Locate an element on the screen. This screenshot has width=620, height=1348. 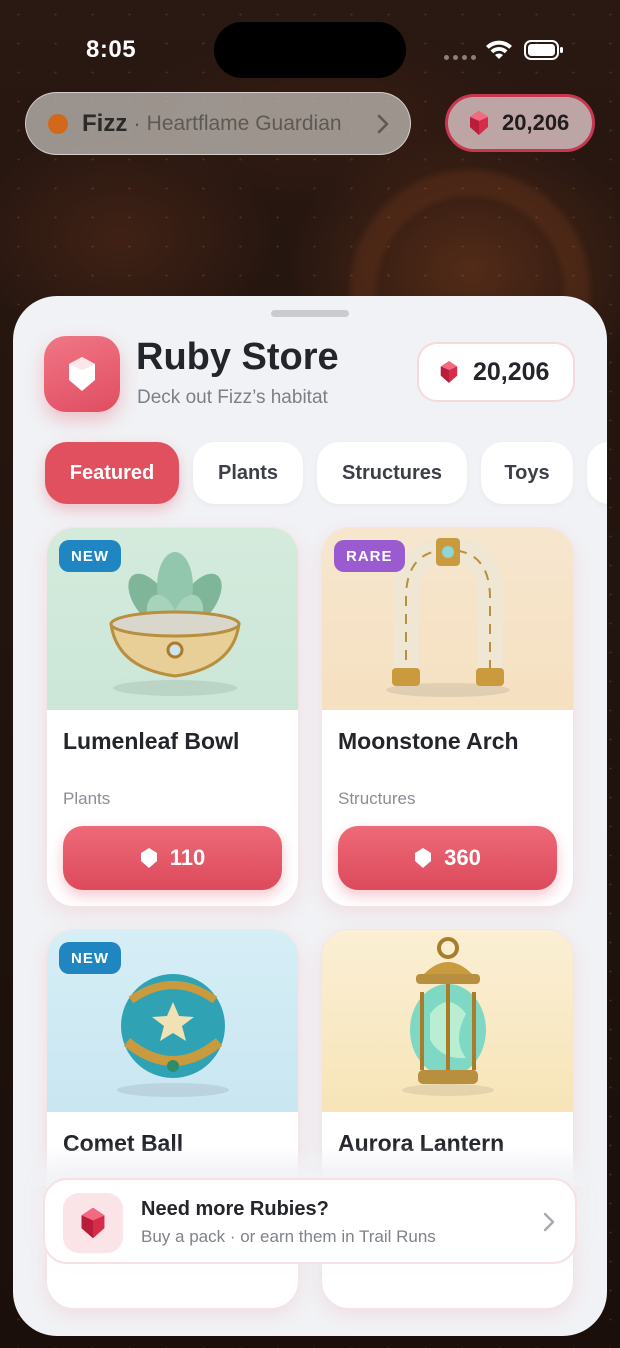
tab-structures: Structures is located at coordinates (392, 473).